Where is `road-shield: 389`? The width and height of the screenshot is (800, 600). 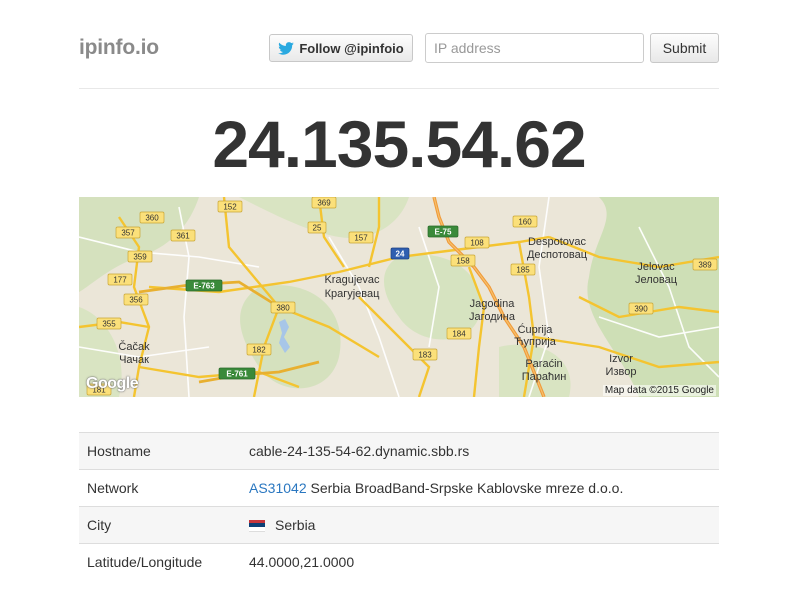
road-shield: 389 is located at coordinates (705, 264).